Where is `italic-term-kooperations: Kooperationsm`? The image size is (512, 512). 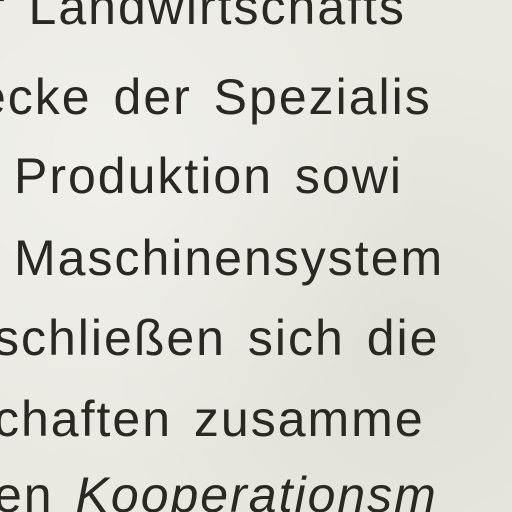 italic-term-kooperations: Kooperationsm is located at coordinates (256, 489).